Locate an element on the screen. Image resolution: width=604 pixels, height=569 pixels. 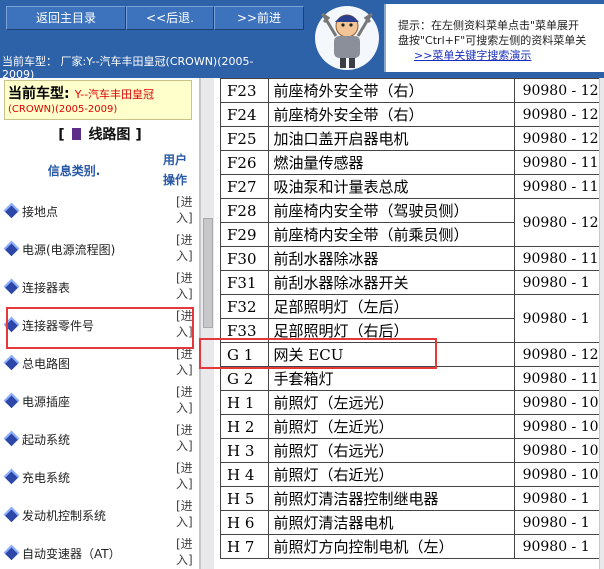
table-row: F26 燃油量传感器 90980 - 11 is located at coordinates (412, 162).